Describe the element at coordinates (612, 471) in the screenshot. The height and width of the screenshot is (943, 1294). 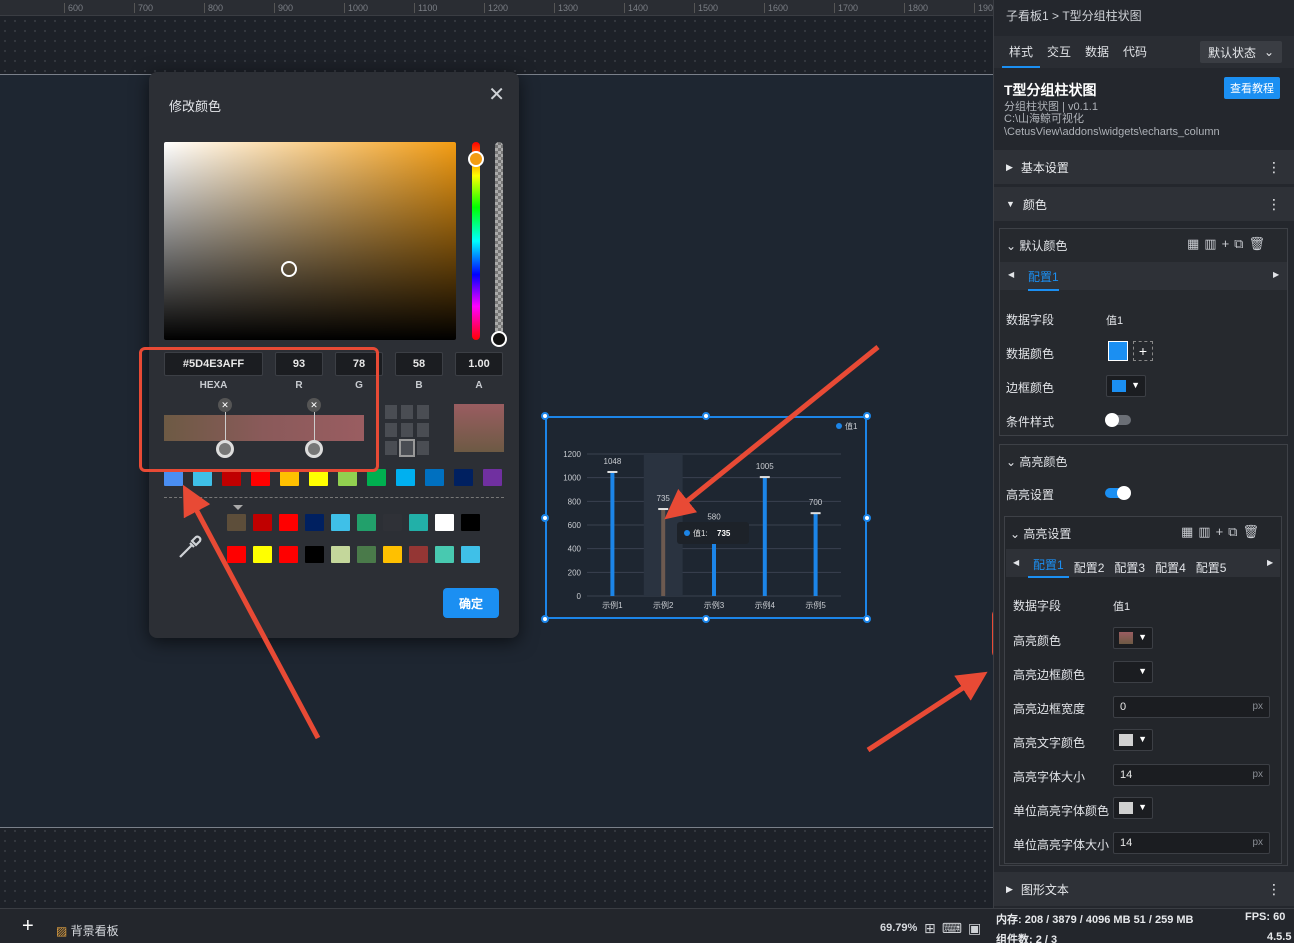
I see `bar-cap` at that location.